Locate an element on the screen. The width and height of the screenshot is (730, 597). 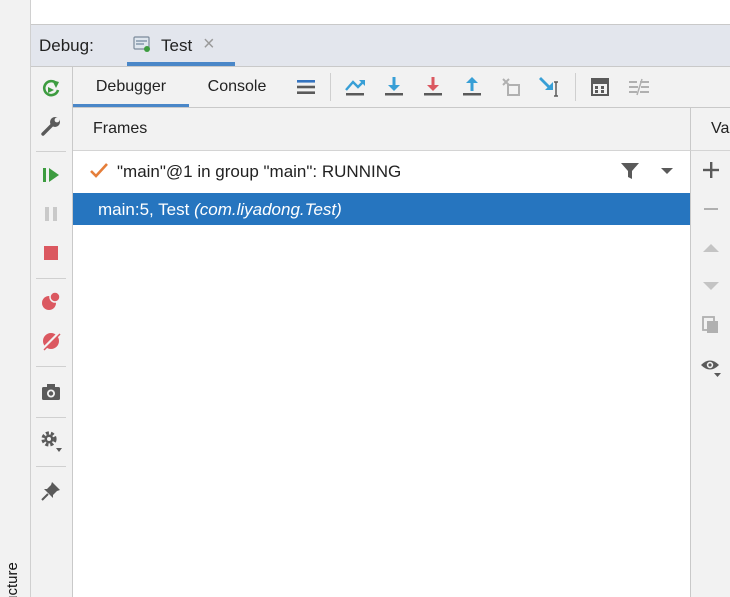
application-icon is located at coordinates (142, 44).